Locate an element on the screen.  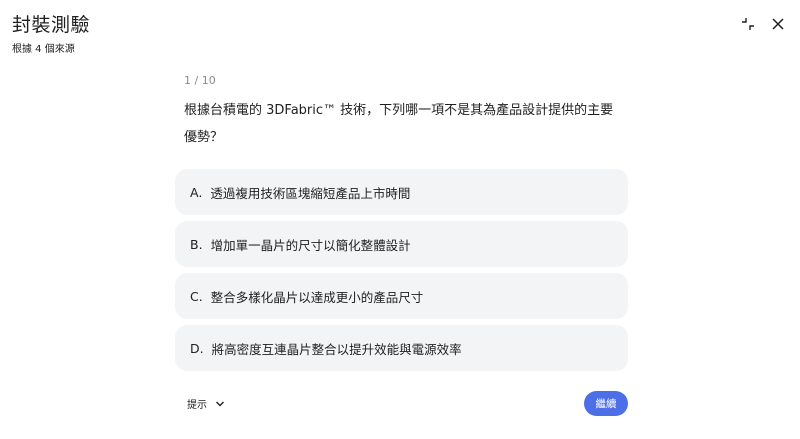
option-text: 透過複用技術區塊縮短產品上市時間 is located at coordinates (310, 193).